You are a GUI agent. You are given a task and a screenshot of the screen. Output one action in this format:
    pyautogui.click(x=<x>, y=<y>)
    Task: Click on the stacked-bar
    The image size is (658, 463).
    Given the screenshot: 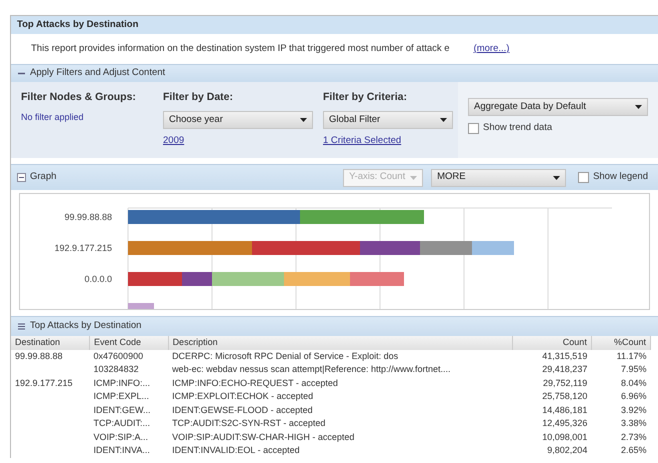 What is the action you would take?
    pyautogui.click(x=141, y=306)
    